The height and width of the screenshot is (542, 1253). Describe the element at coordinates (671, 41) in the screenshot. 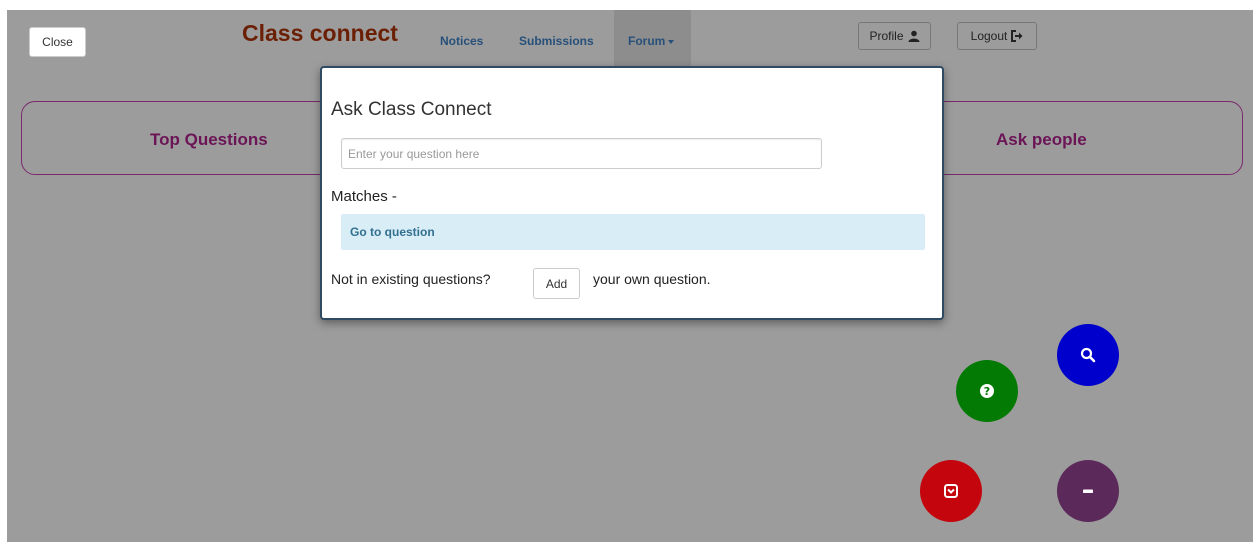

I see `chevron-down-icon` at that location.